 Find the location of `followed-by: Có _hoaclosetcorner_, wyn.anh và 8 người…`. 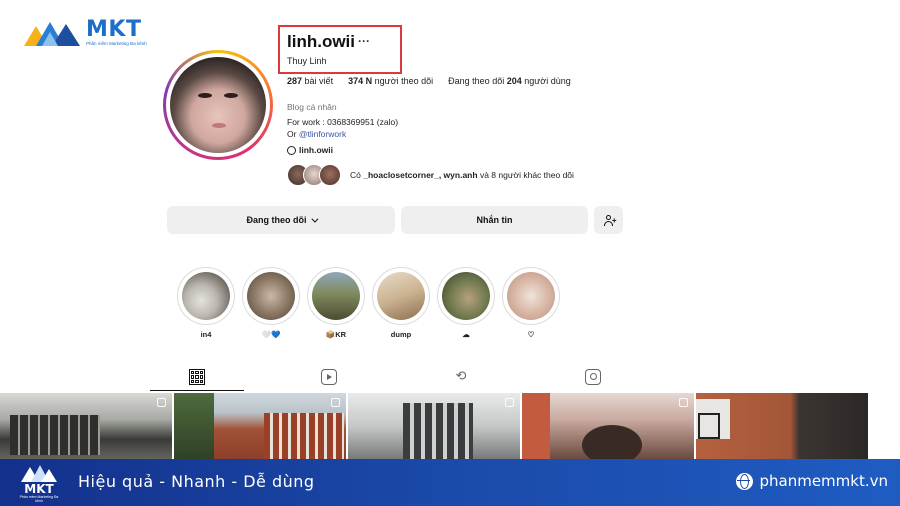

followed-by: Có _hoaclosetcorner_, wyn.anh và 8 người… is located at coordinates (430, 175).